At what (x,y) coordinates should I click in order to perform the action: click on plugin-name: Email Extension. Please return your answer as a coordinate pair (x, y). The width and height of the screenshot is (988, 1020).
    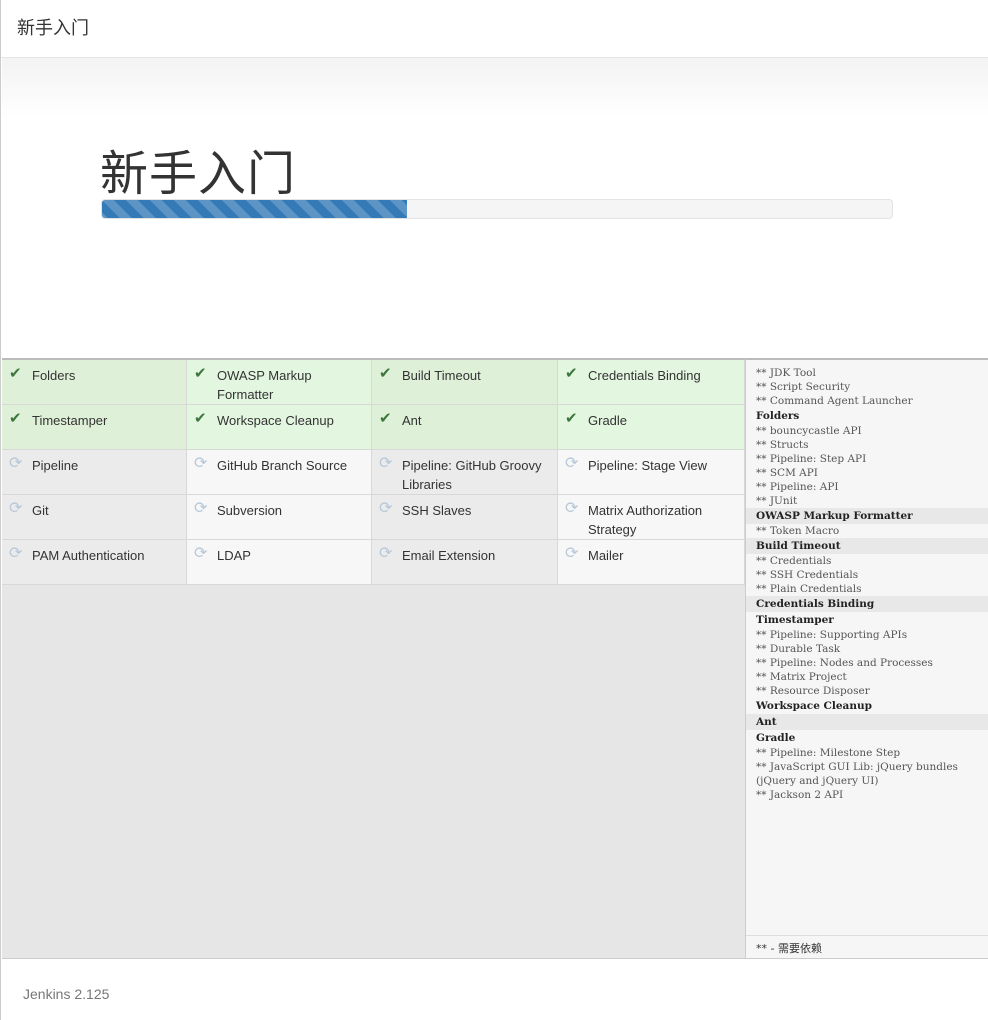
    Looking at the image, I should click on (449, 555).